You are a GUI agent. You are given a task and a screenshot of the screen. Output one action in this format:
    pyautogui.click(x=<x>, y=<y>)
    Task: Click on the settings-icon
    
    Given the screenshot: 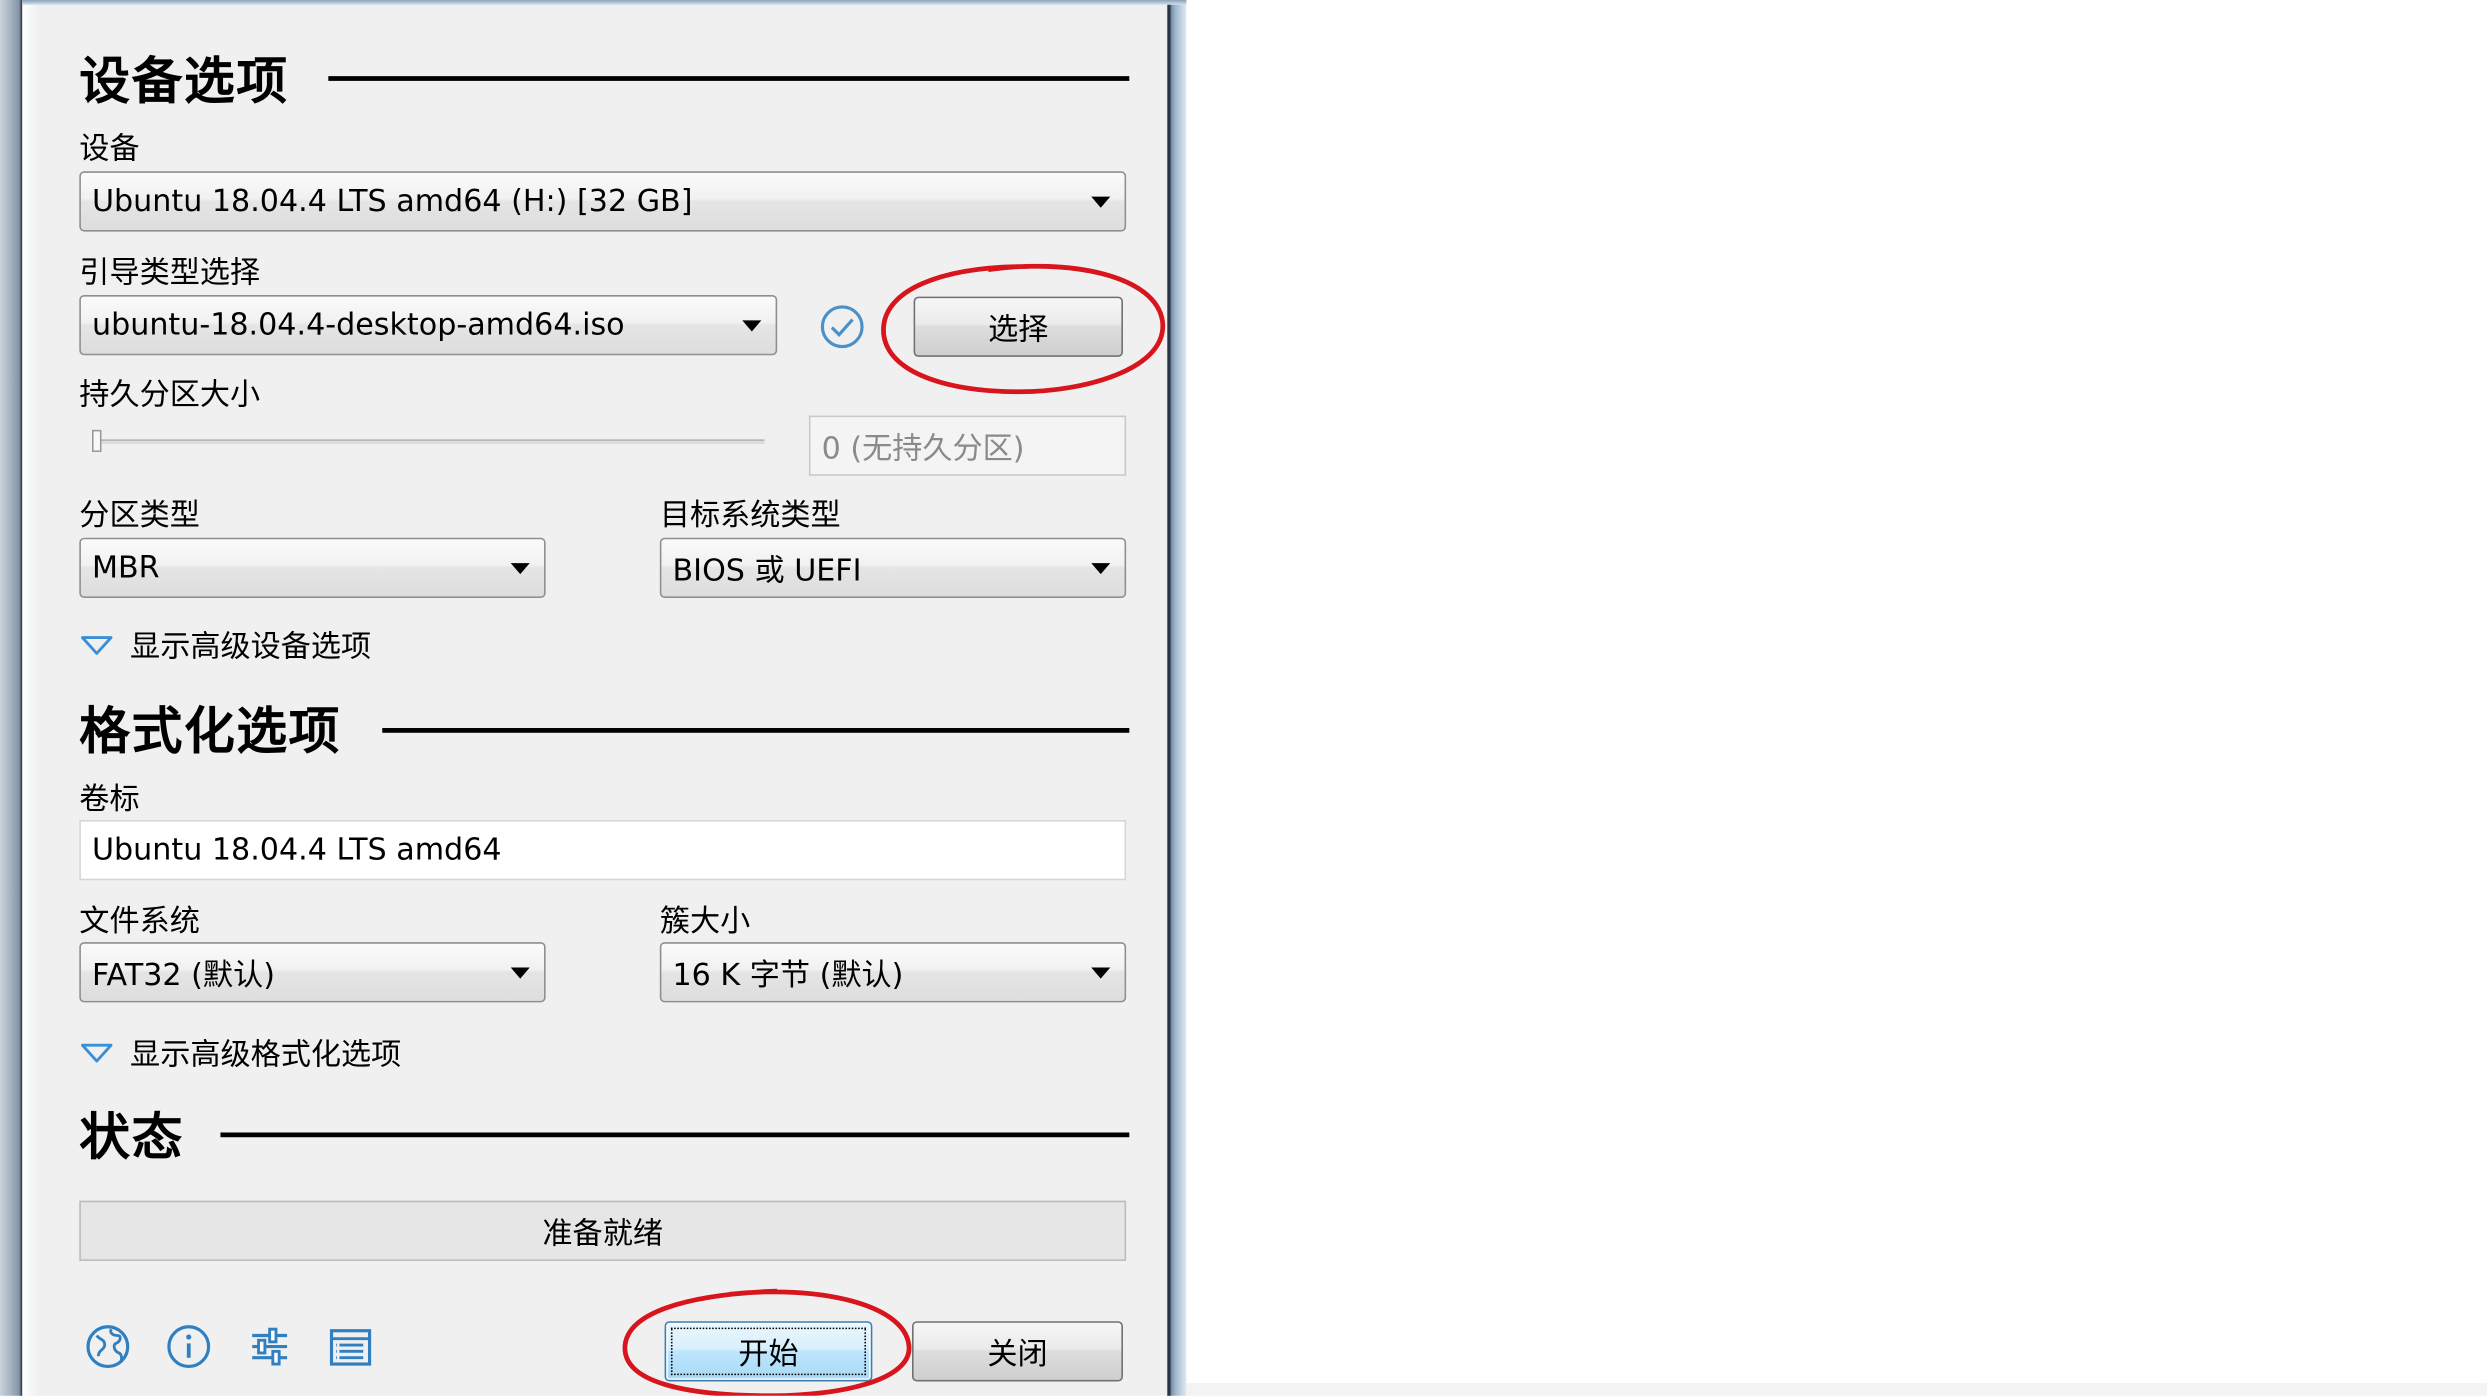 What is the action you would take?
    pyautogui.click(x=269, y=1346)
    